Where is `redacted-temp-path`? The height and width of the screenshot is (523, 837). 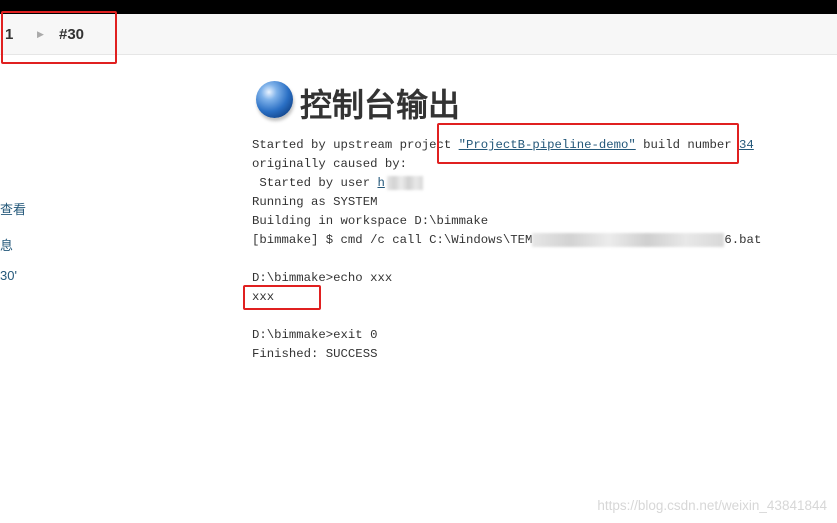 redacted-temp-path is located at coordinates (628, 239).